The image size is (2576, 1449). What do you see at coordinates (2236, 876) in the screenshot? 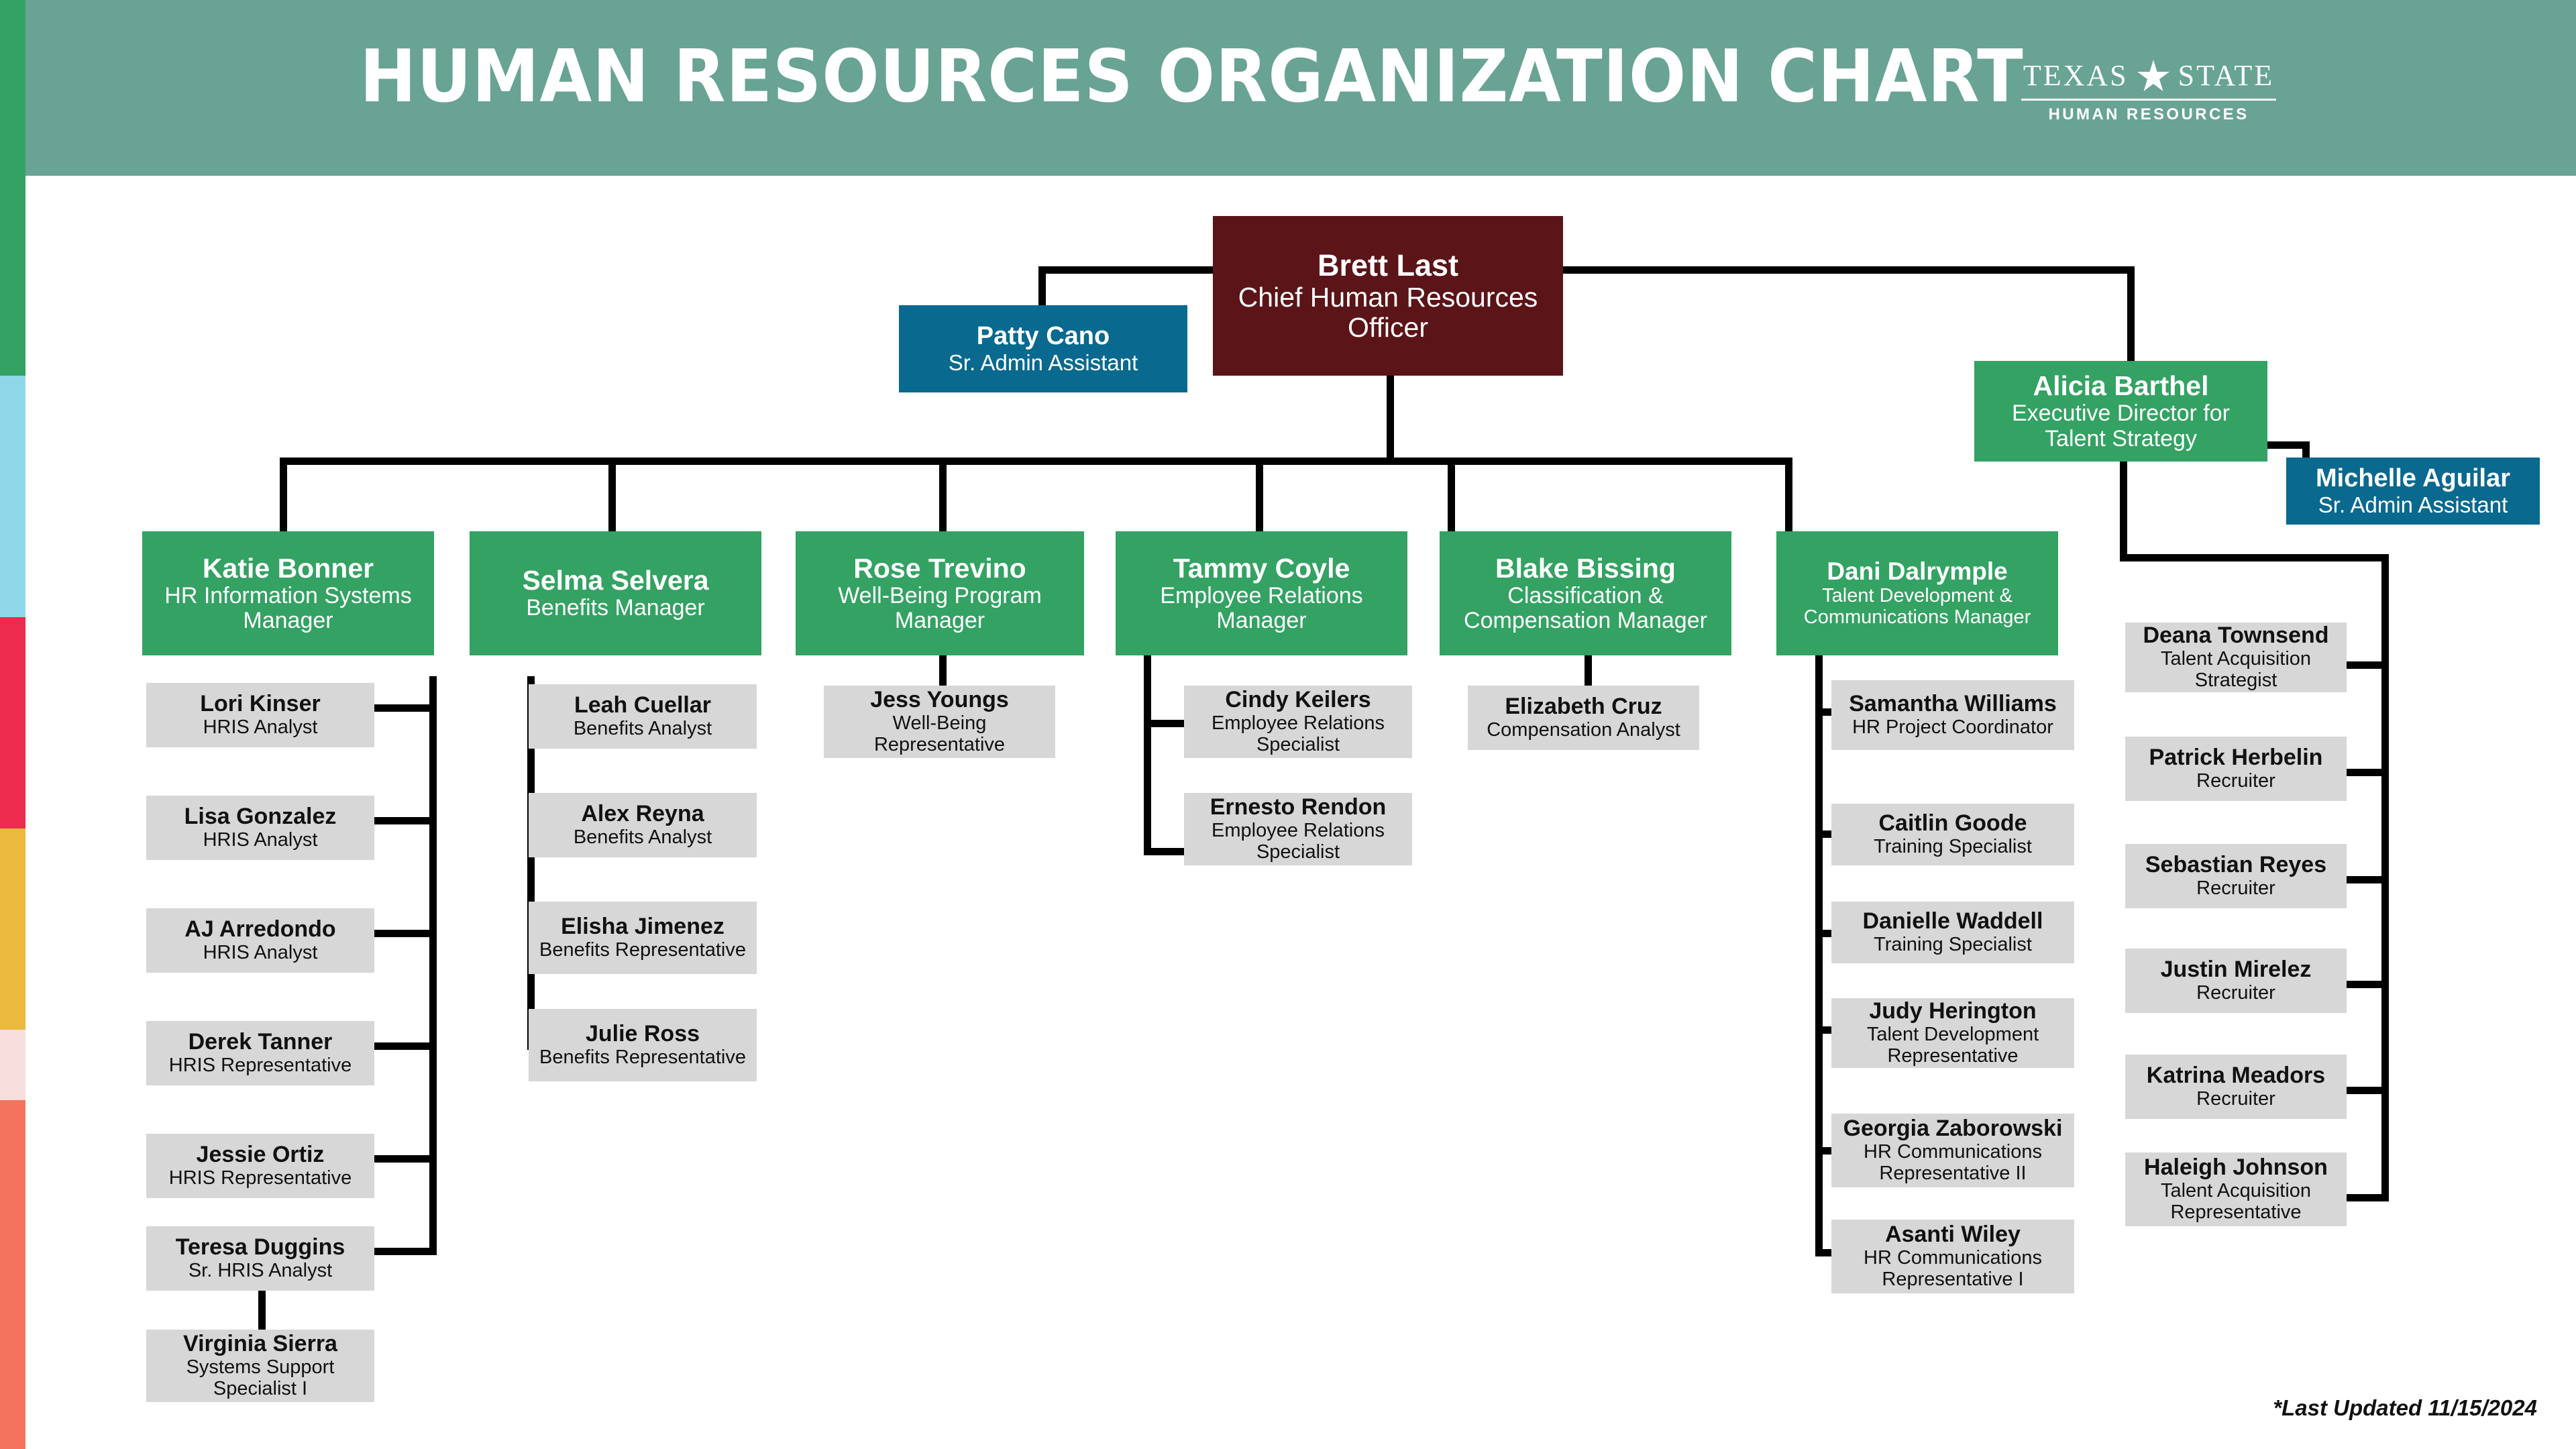
I see `node-sebastian-reyes: Sebastian Reyes Recruiter` at bounding box center [2236, 876].